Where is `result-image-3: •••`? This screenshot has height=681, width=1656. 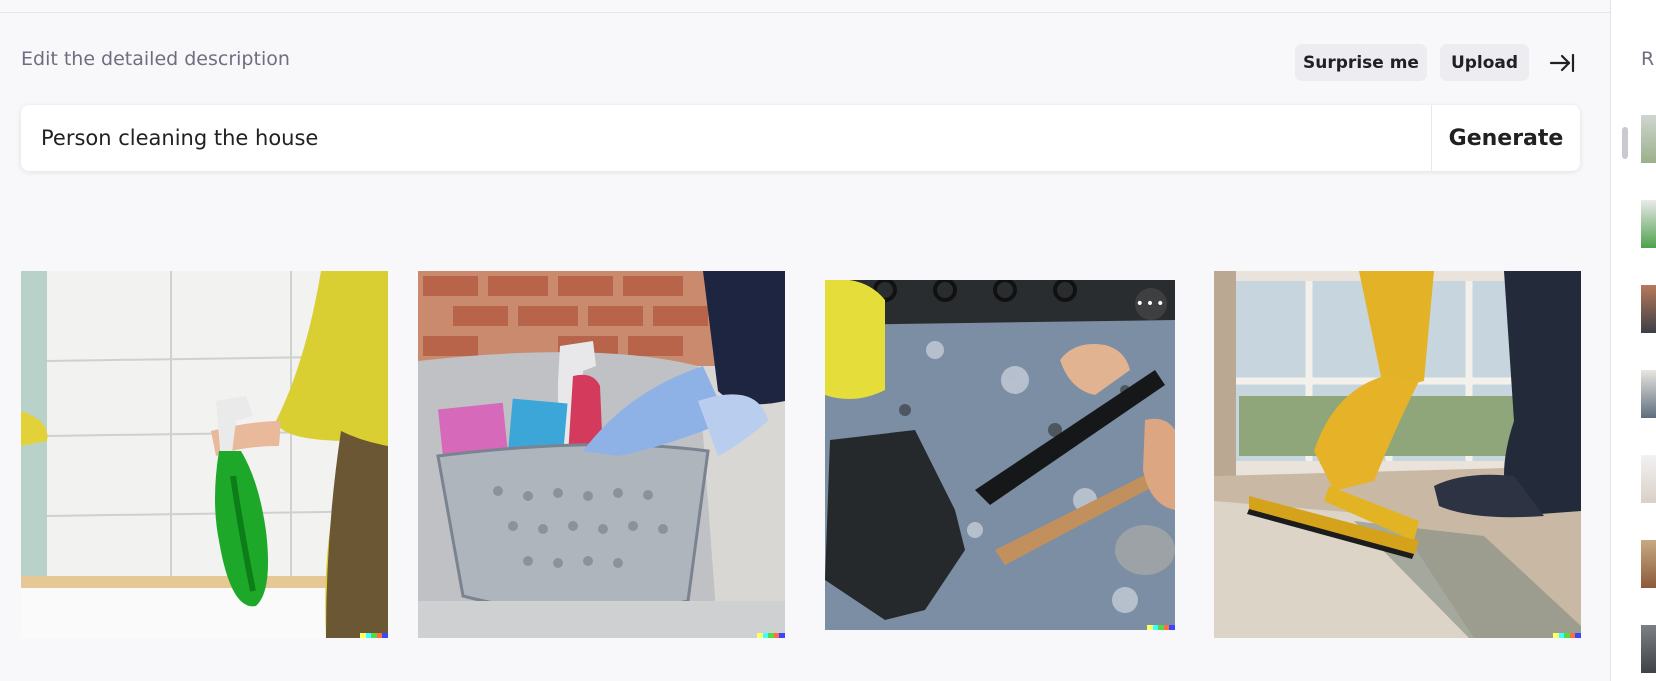 result-image-3: ••• is located at coordinates (1000, 455).